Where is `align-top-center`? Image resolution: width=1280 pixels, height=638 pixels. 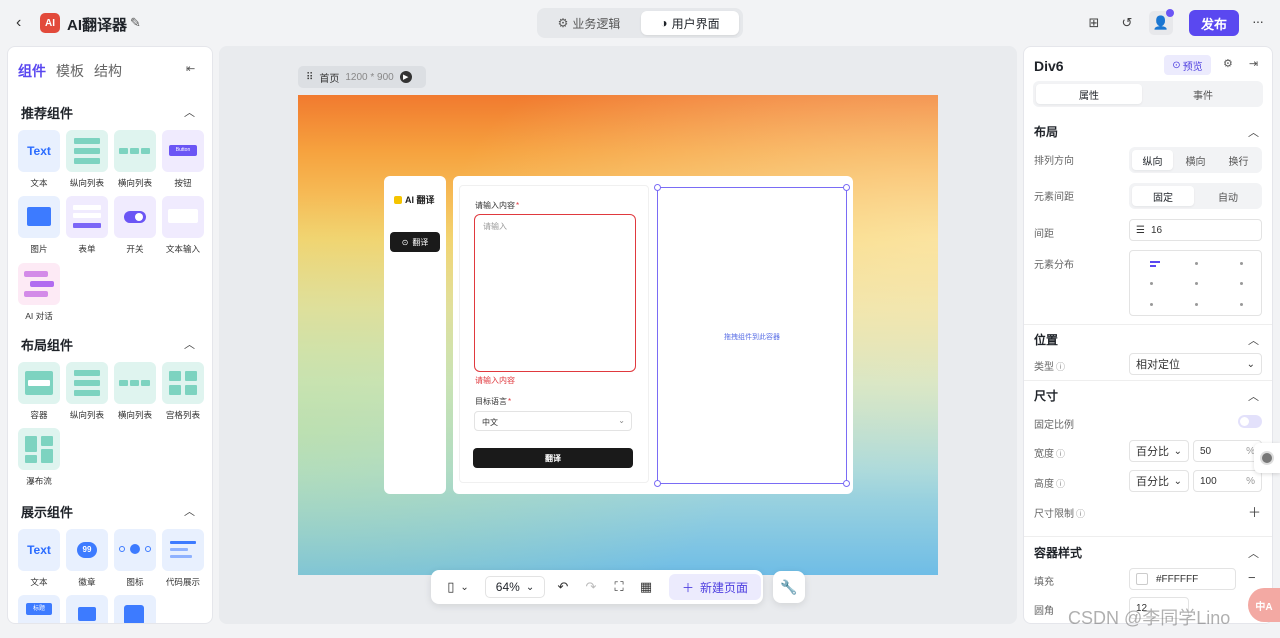 align-top-center is located at coordinates (1196, 263).